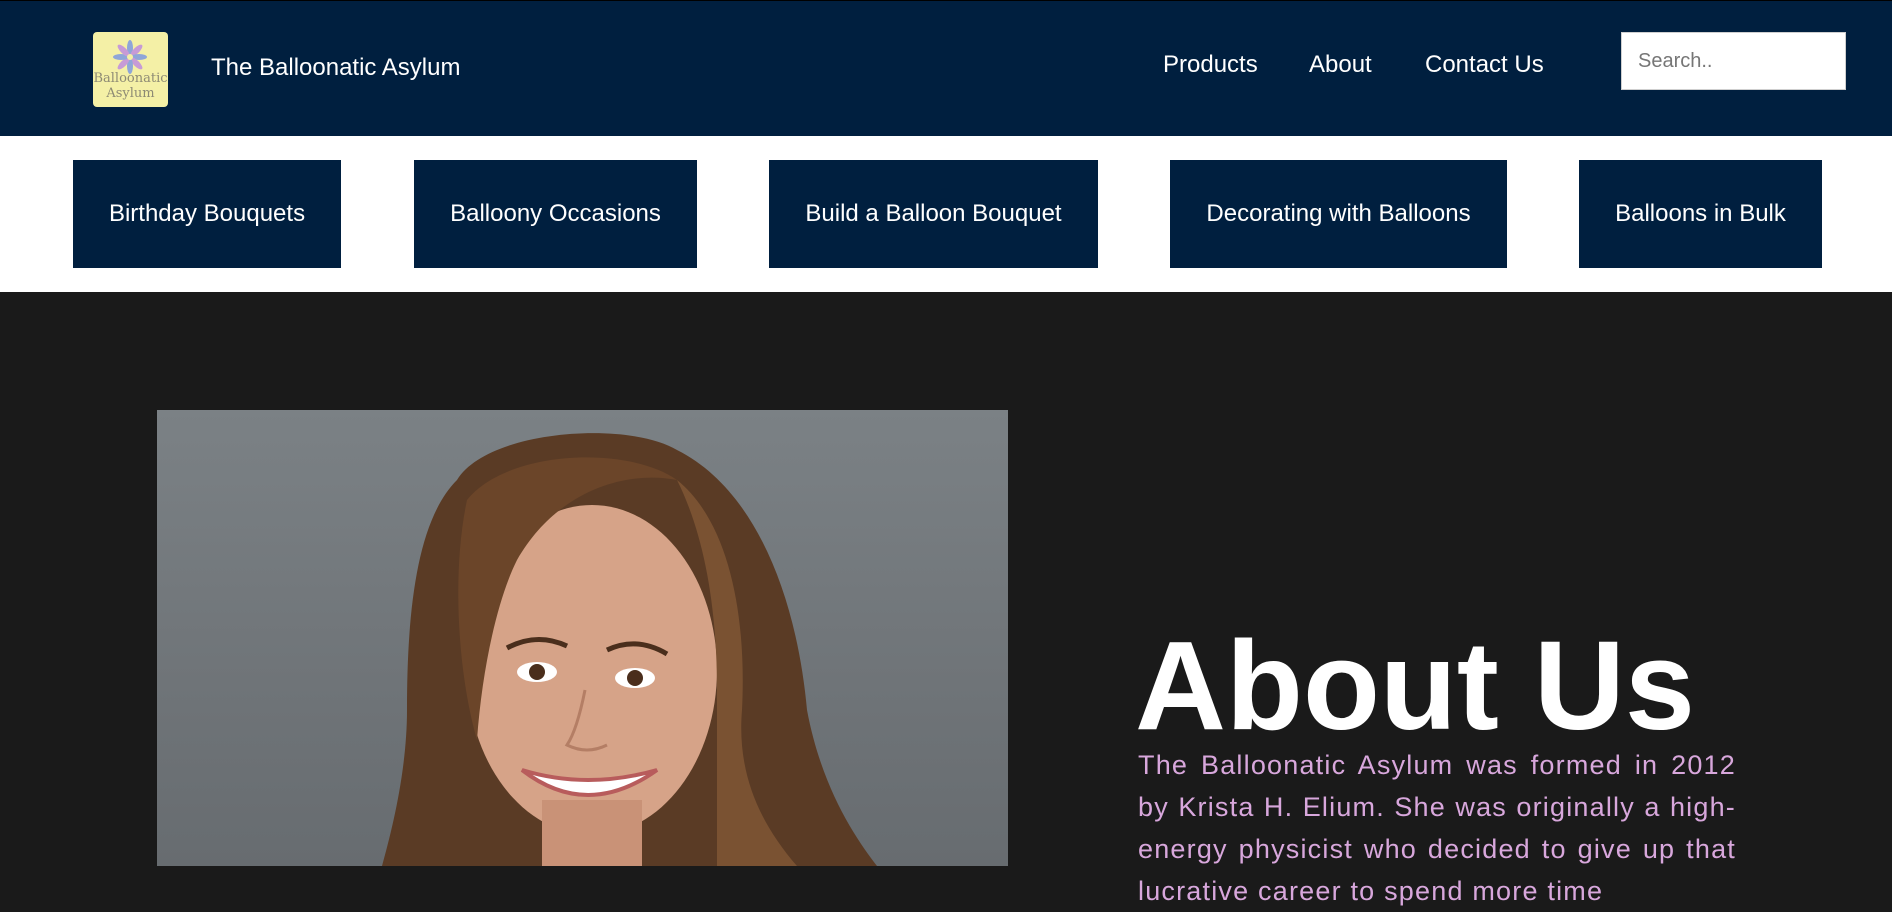 The height and width of the screenshot is (912, 1892). Describe the element at coordinates (1733, 61) in the screenshot. I see `search-input` at that location.